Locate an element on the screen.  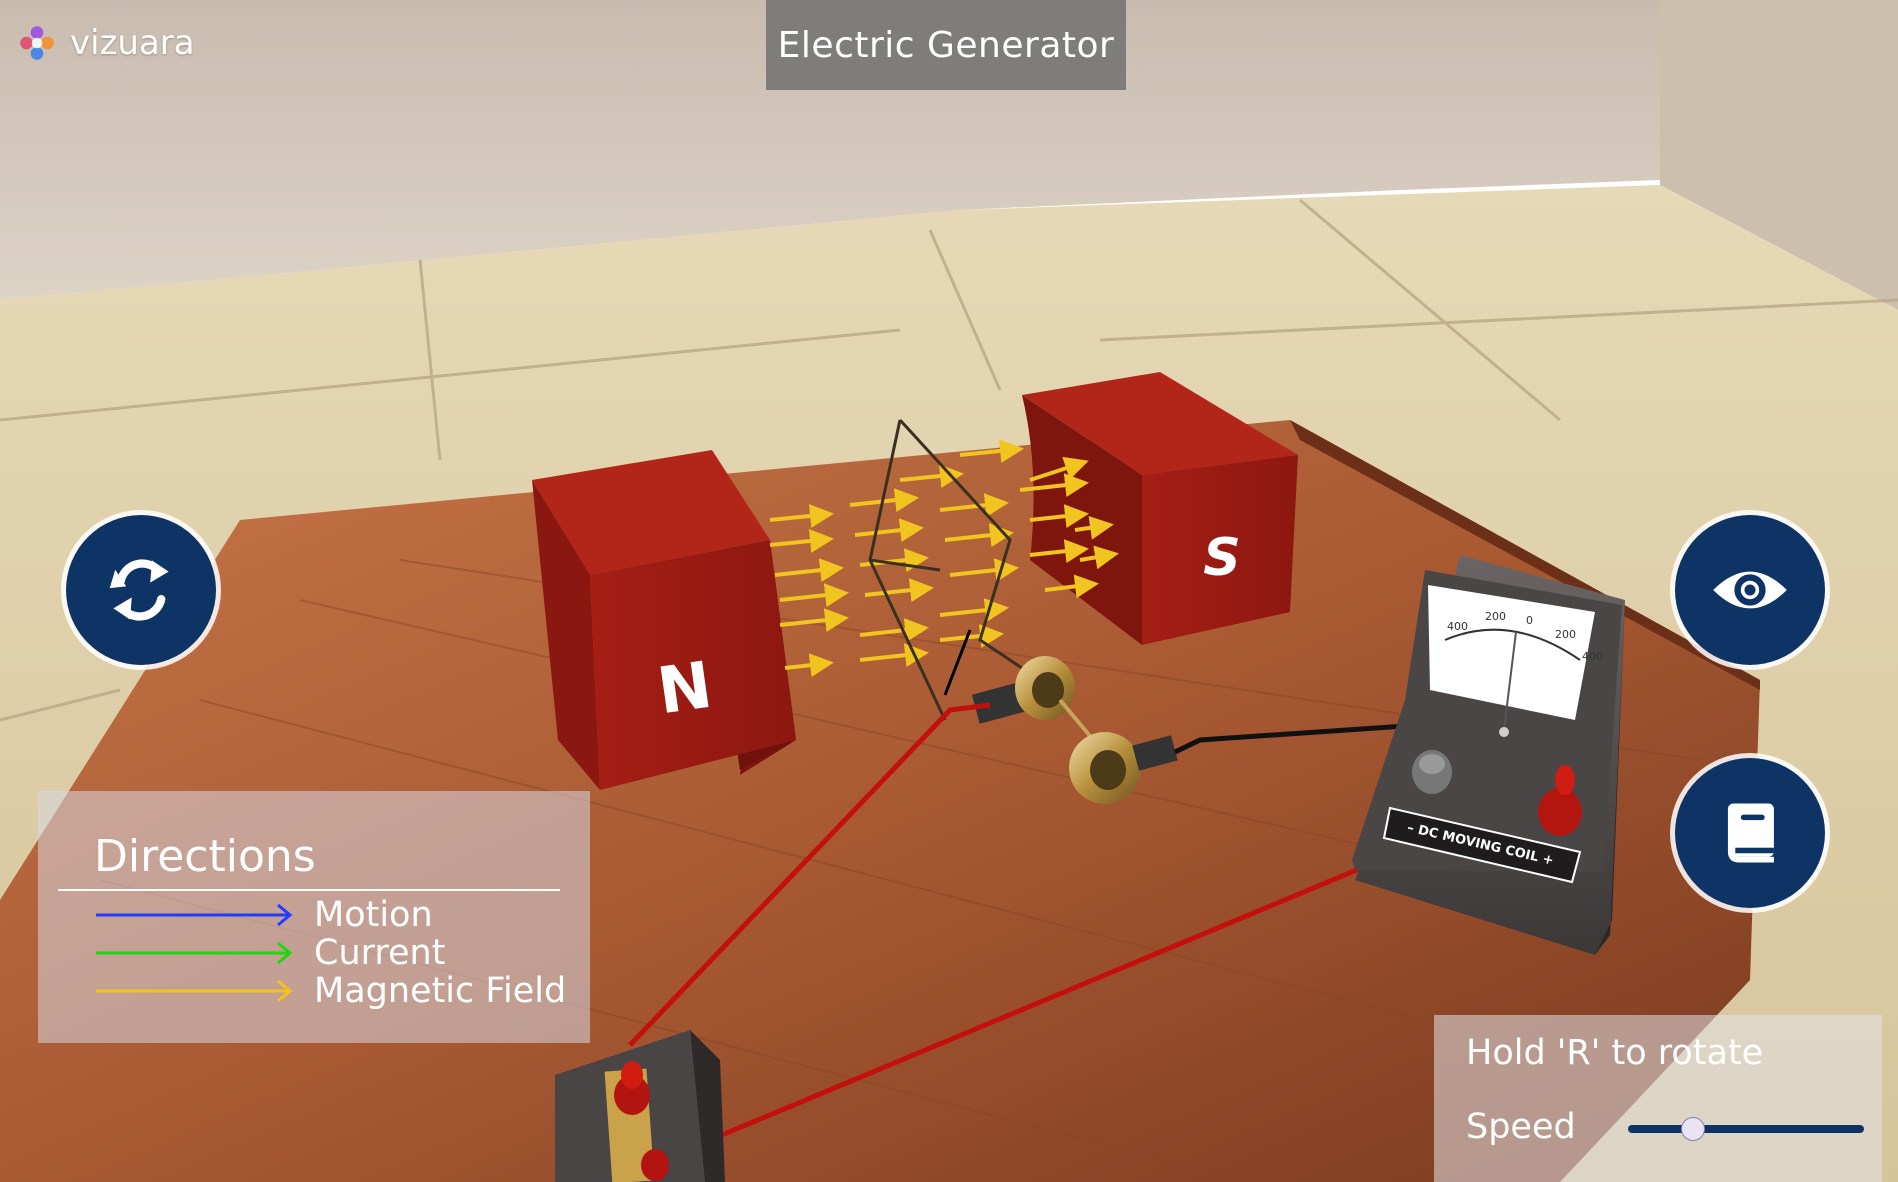
book-button is located at coordinates (1750, 833).